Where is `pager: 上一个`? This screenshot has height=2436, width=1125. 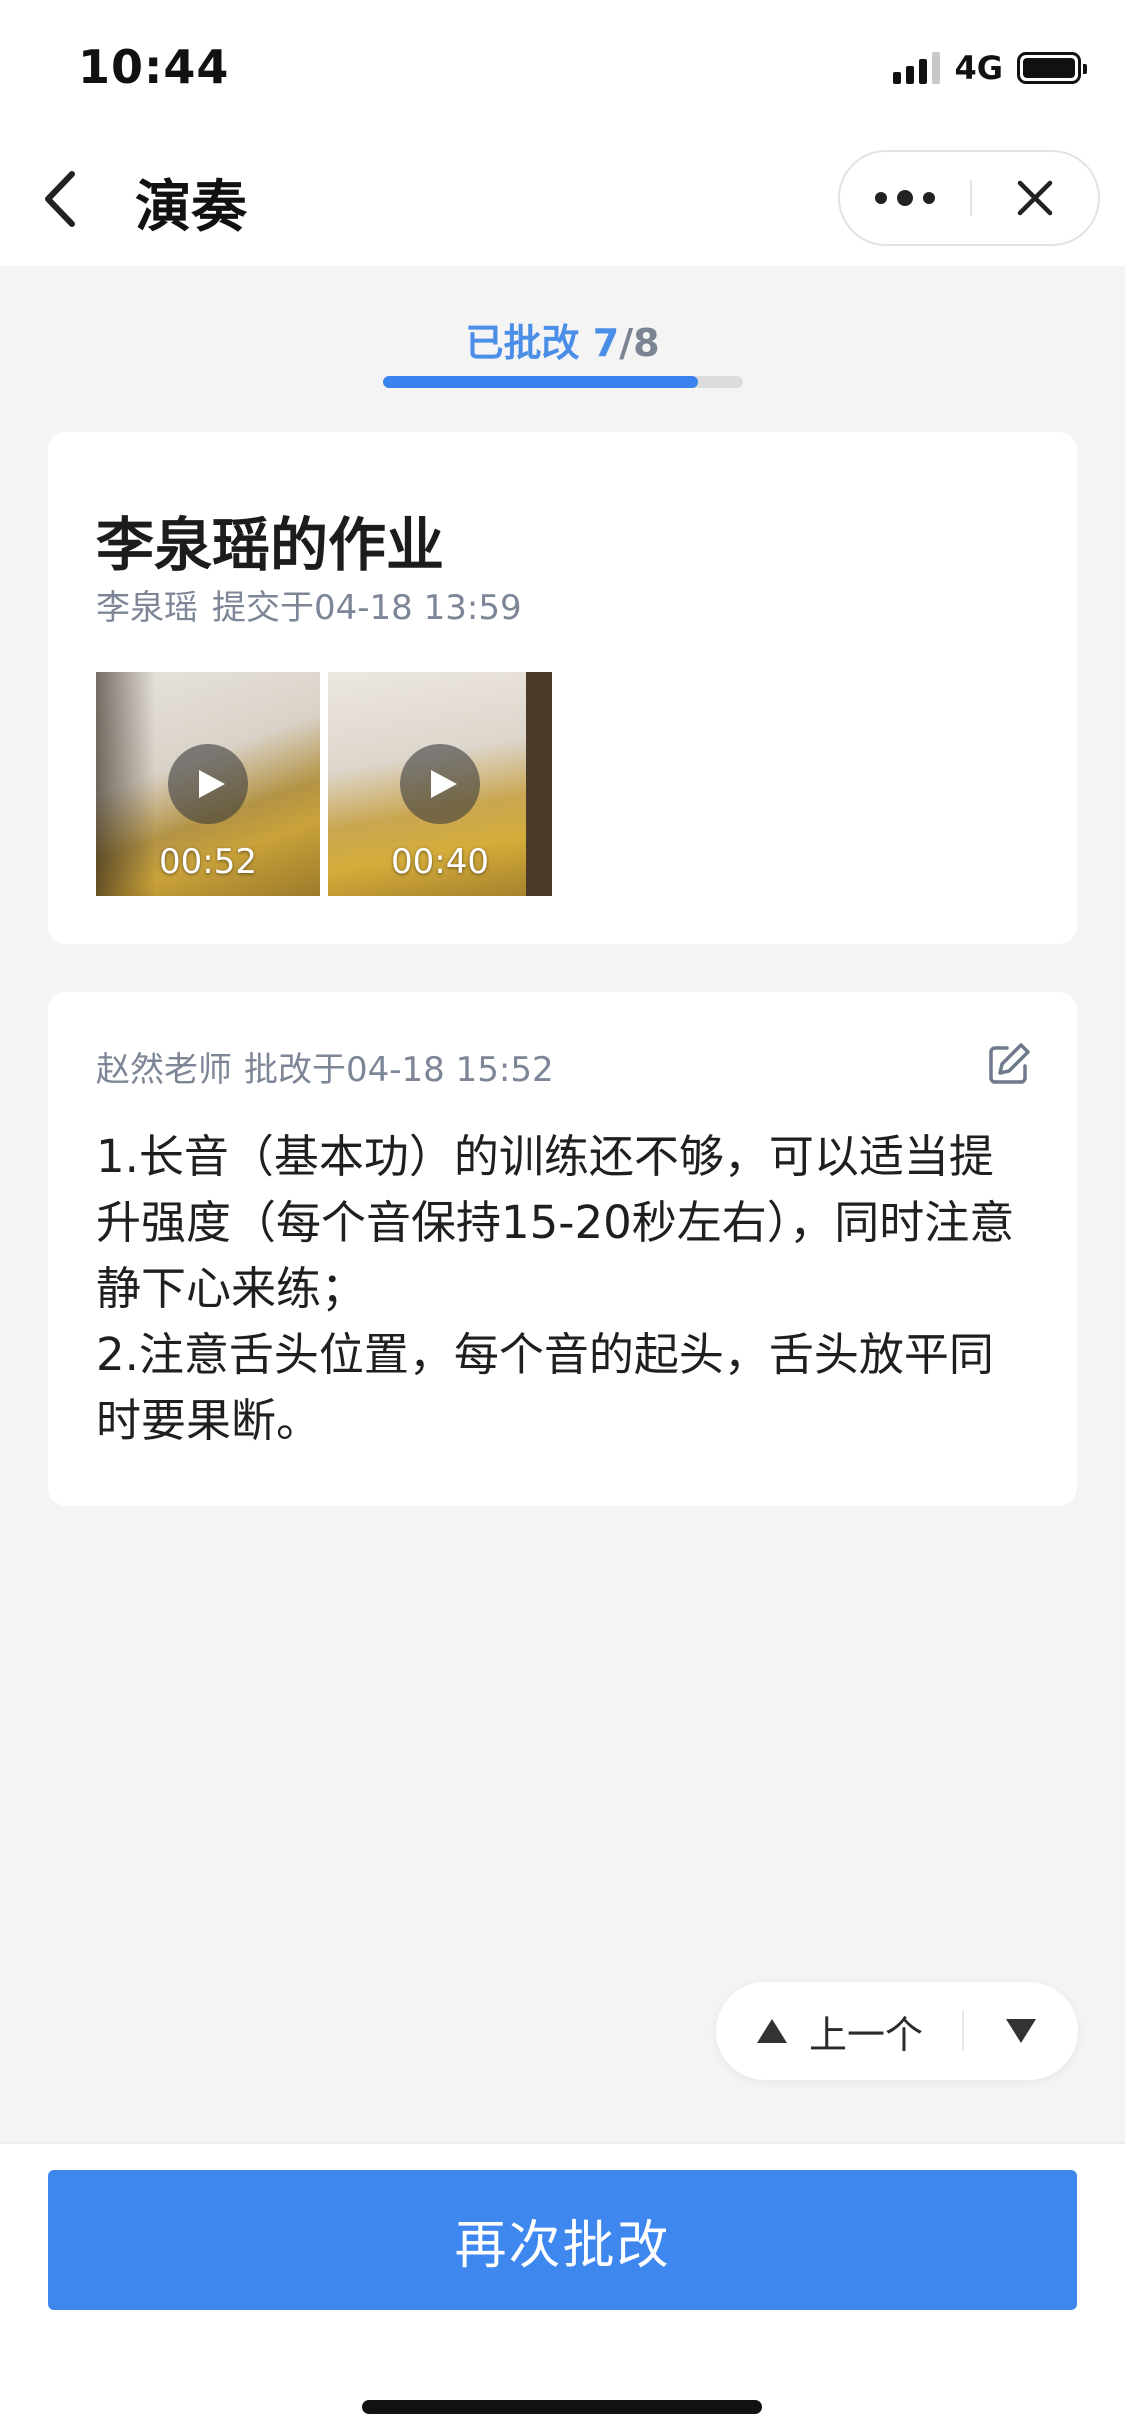 pager: 上一个 is located at coordinates (897, 2031).